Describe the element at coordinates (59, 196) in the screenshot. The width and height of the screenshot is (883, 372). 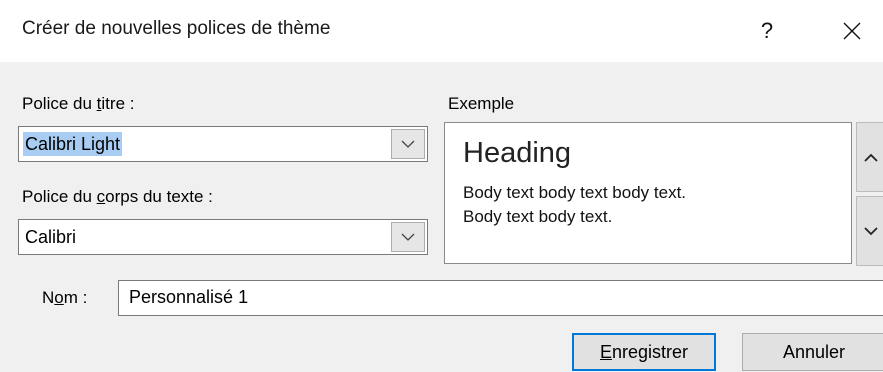
I see `body-font-label-text: Police du` at that location.